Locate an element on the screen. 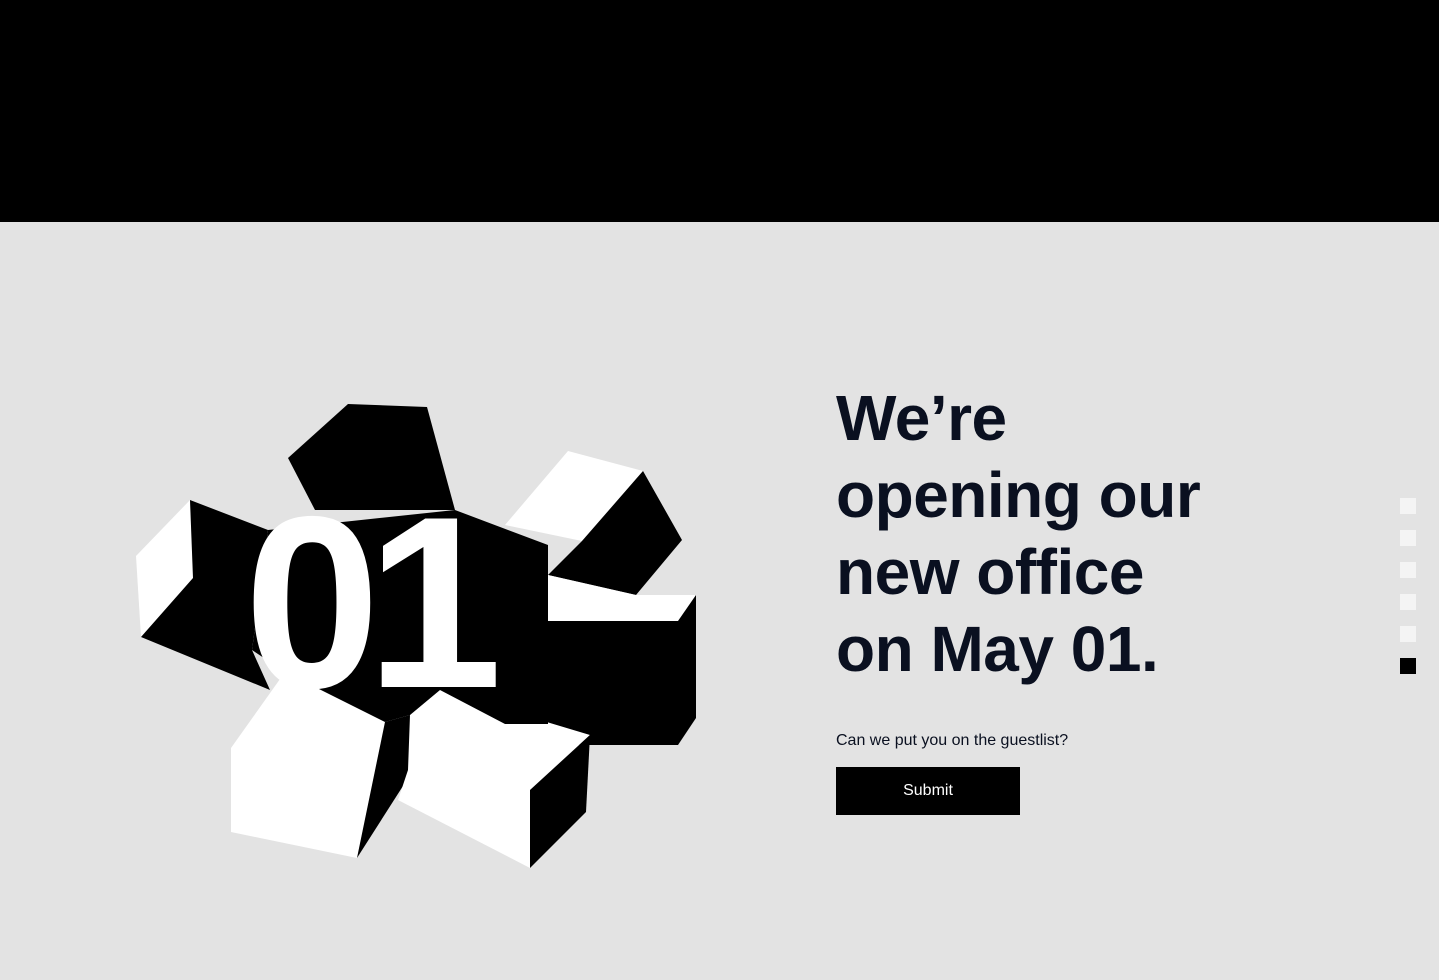 This screenshot has width=1439, height=980. page-pagination is located at coordinates (1408, 594).